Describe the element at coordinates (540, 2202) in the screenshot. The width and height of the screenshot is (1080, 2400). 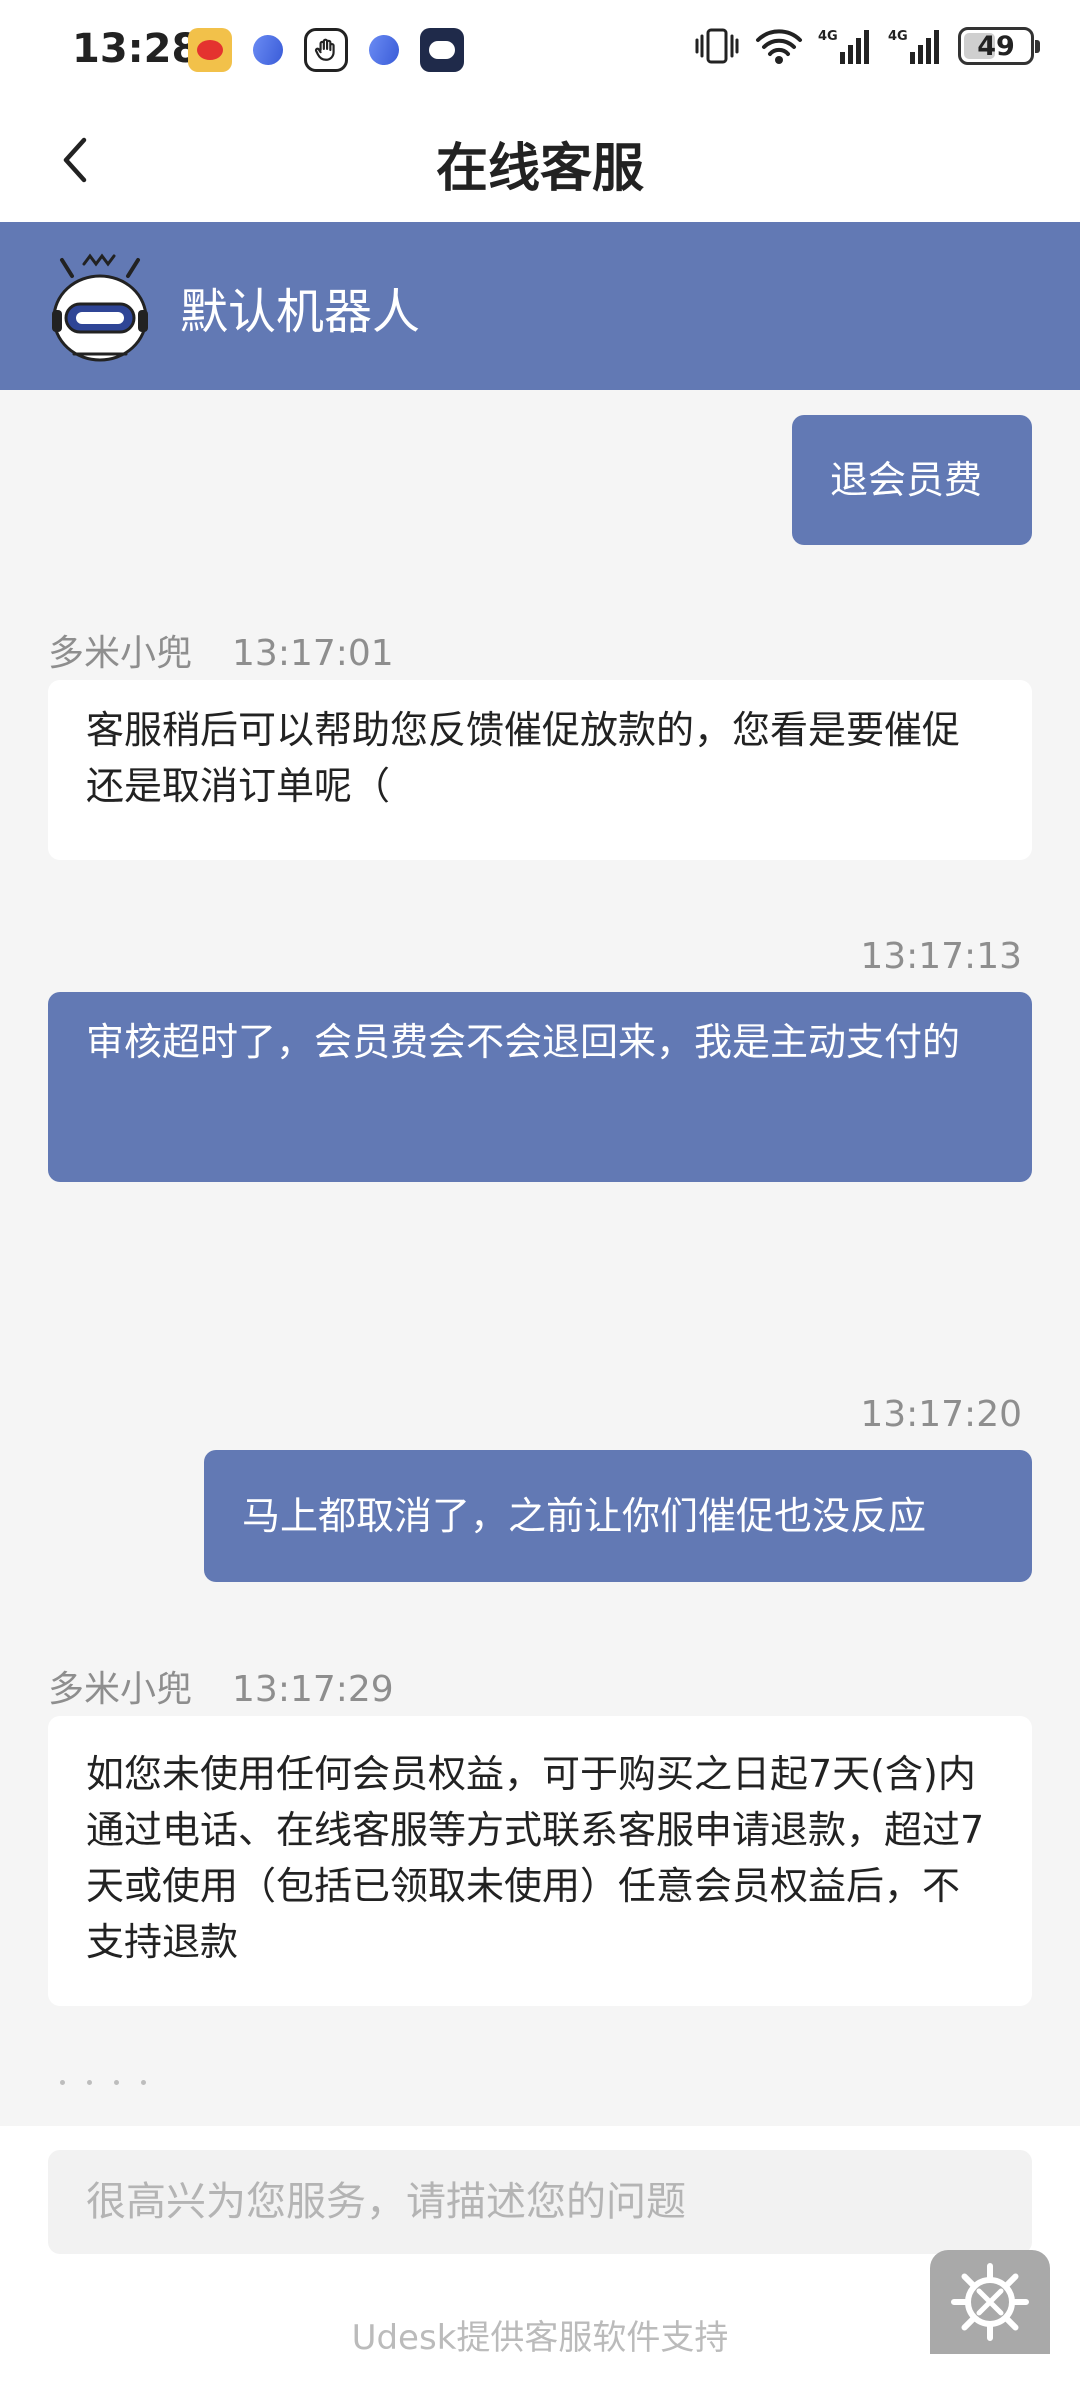
I see `message-input` at that location.